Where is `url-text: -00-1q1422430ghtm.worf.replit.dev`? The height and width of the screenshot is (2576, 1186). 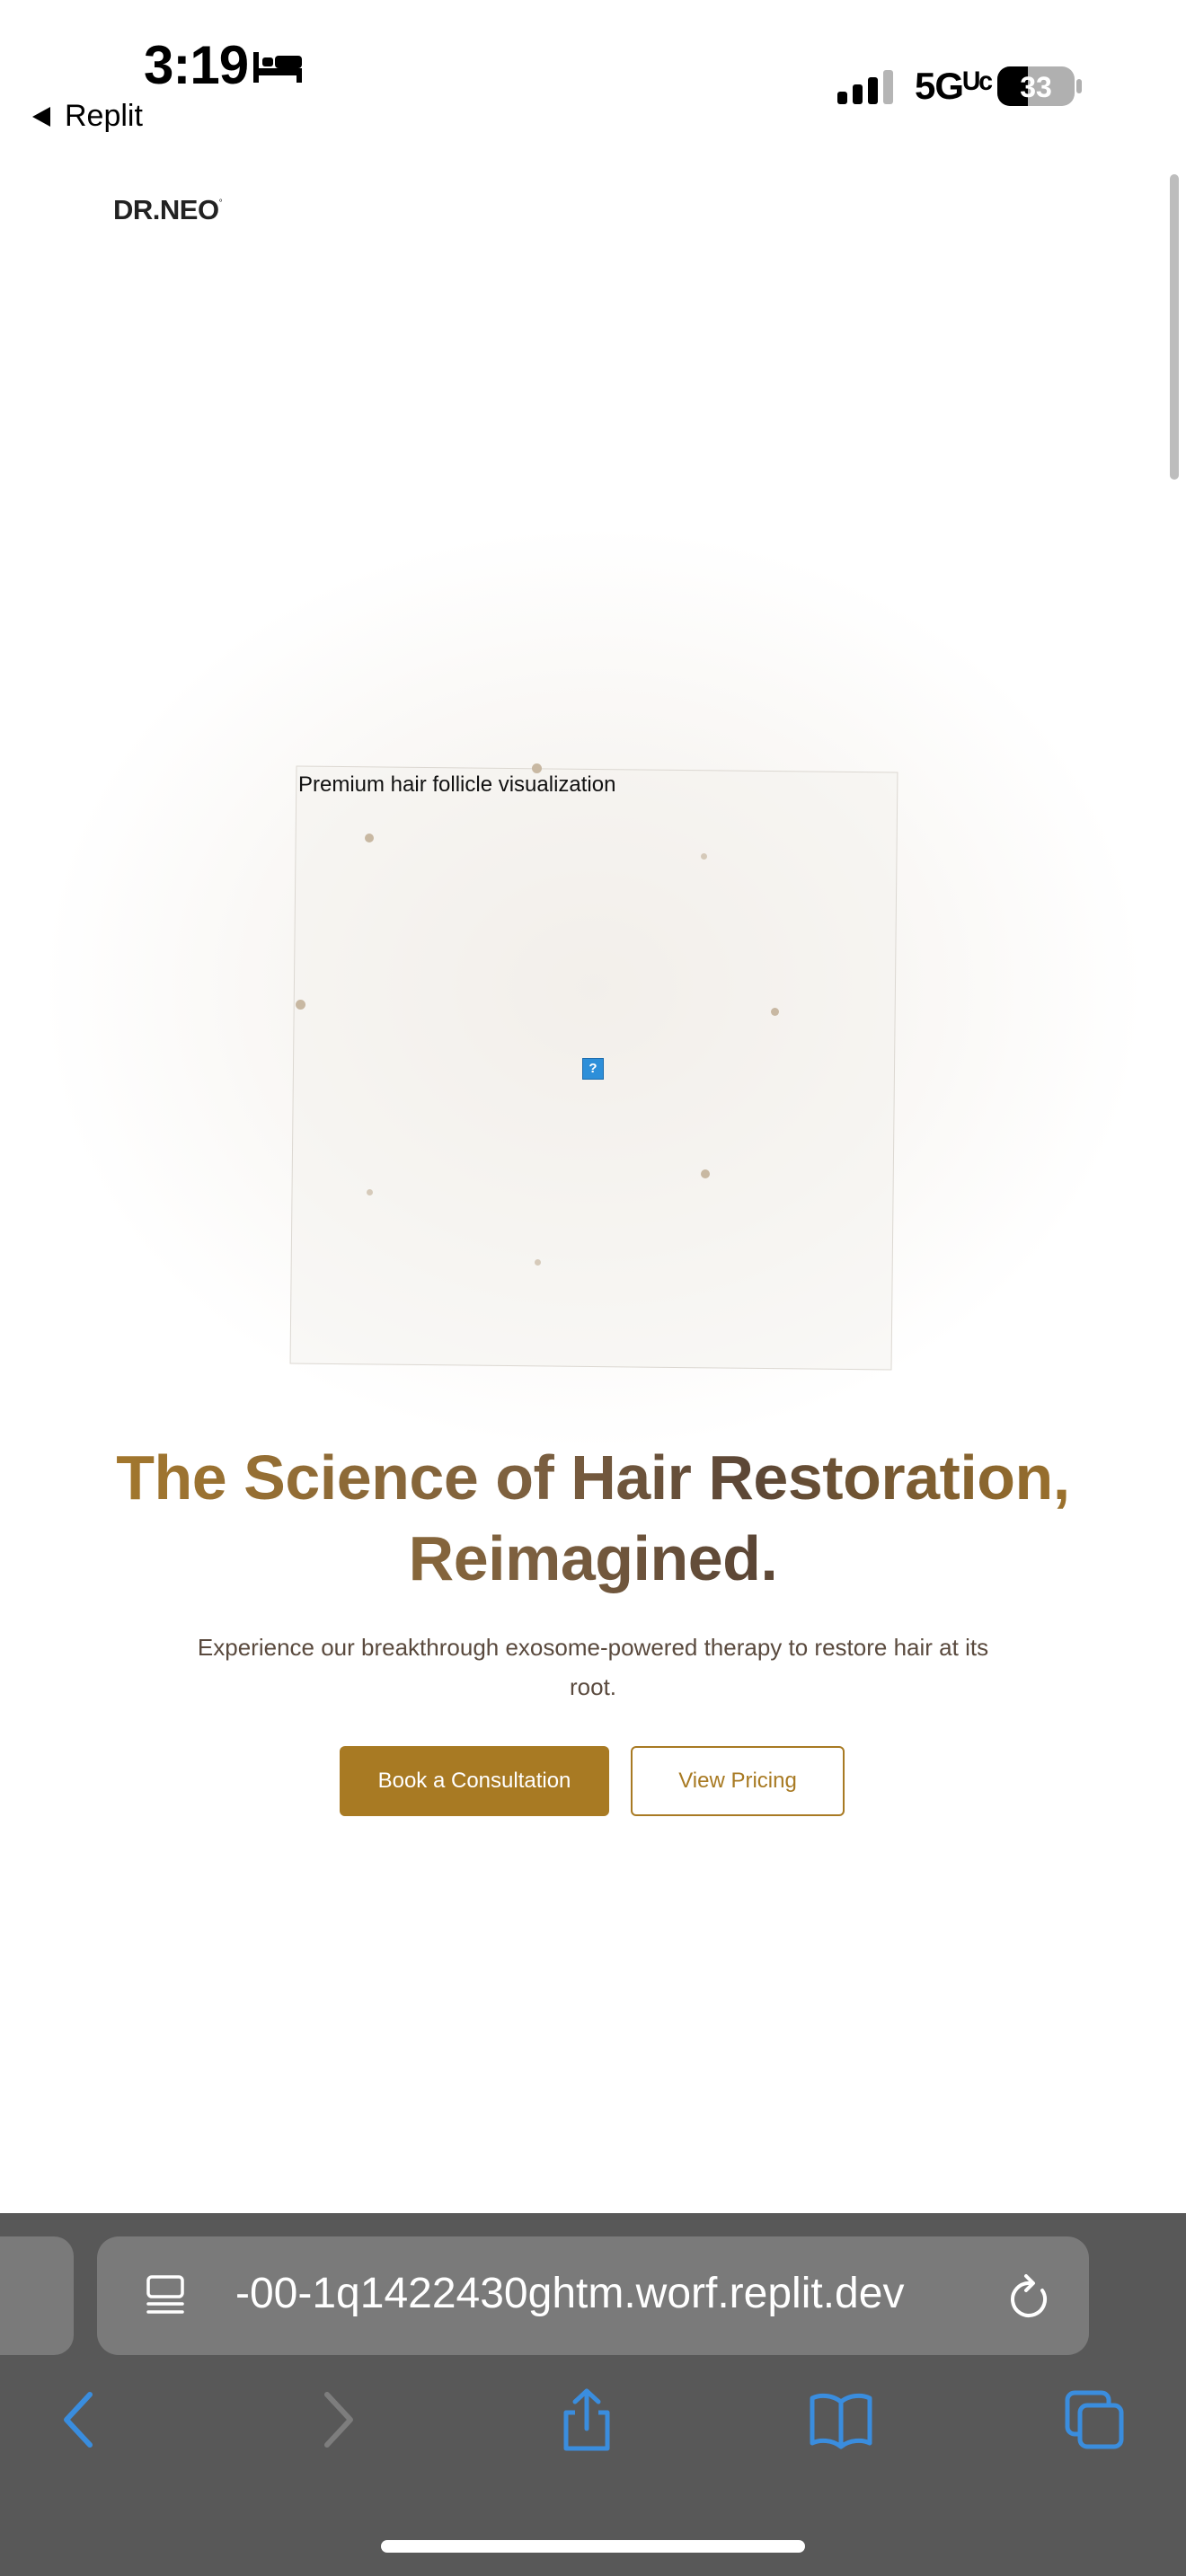
url-text: -00-1q1422430ghtm.worf.replit.dev is located at coordinates (608, 2293).